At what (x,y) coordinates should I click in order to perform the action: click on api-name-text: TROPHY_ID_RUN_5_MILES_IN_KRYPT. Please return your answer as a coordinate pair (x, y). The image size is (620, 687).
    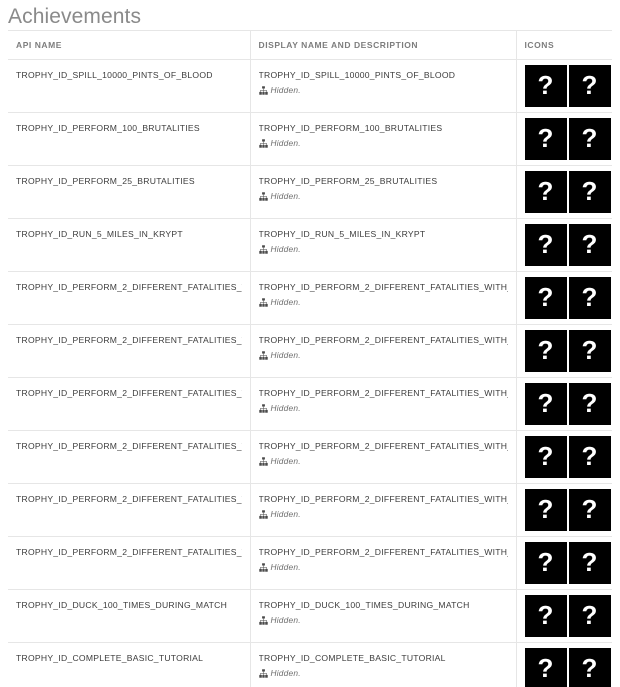
    Looking at the image, I should click on (99, 234).